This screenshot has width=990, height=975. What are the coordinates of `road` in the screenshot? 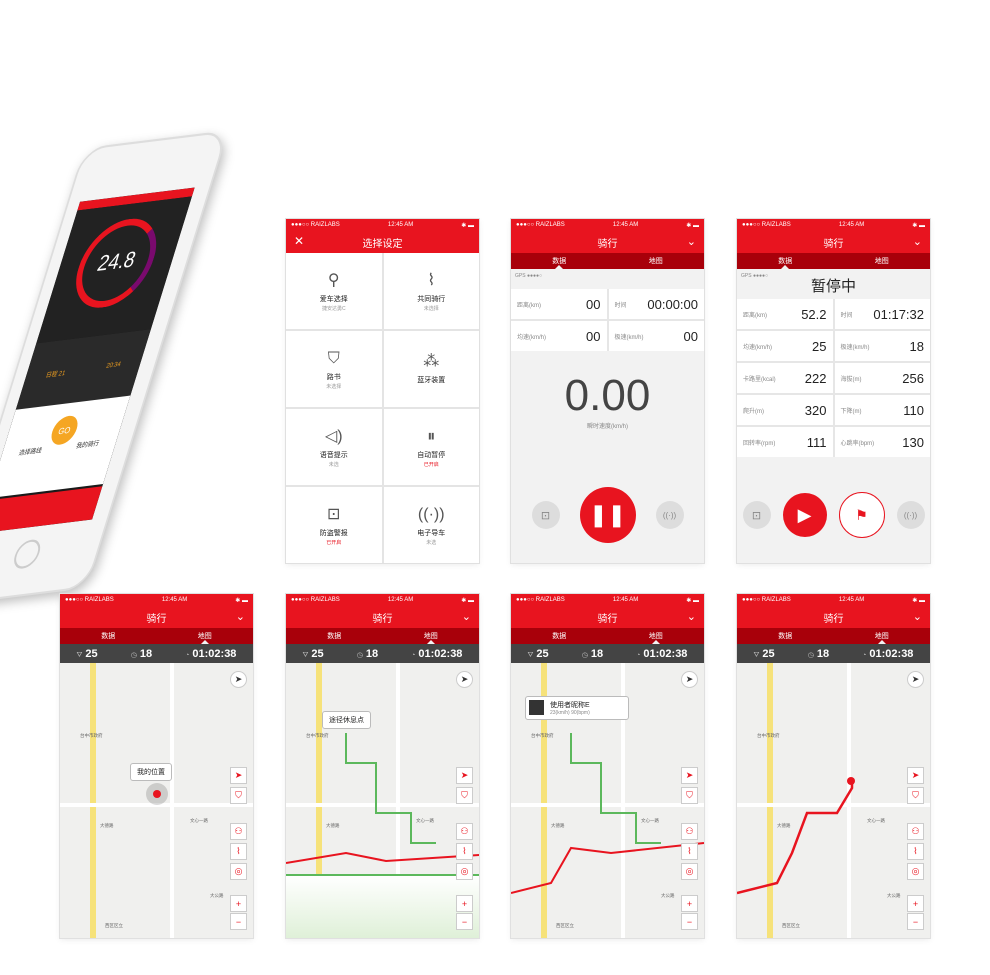 It's located at (172, 800).